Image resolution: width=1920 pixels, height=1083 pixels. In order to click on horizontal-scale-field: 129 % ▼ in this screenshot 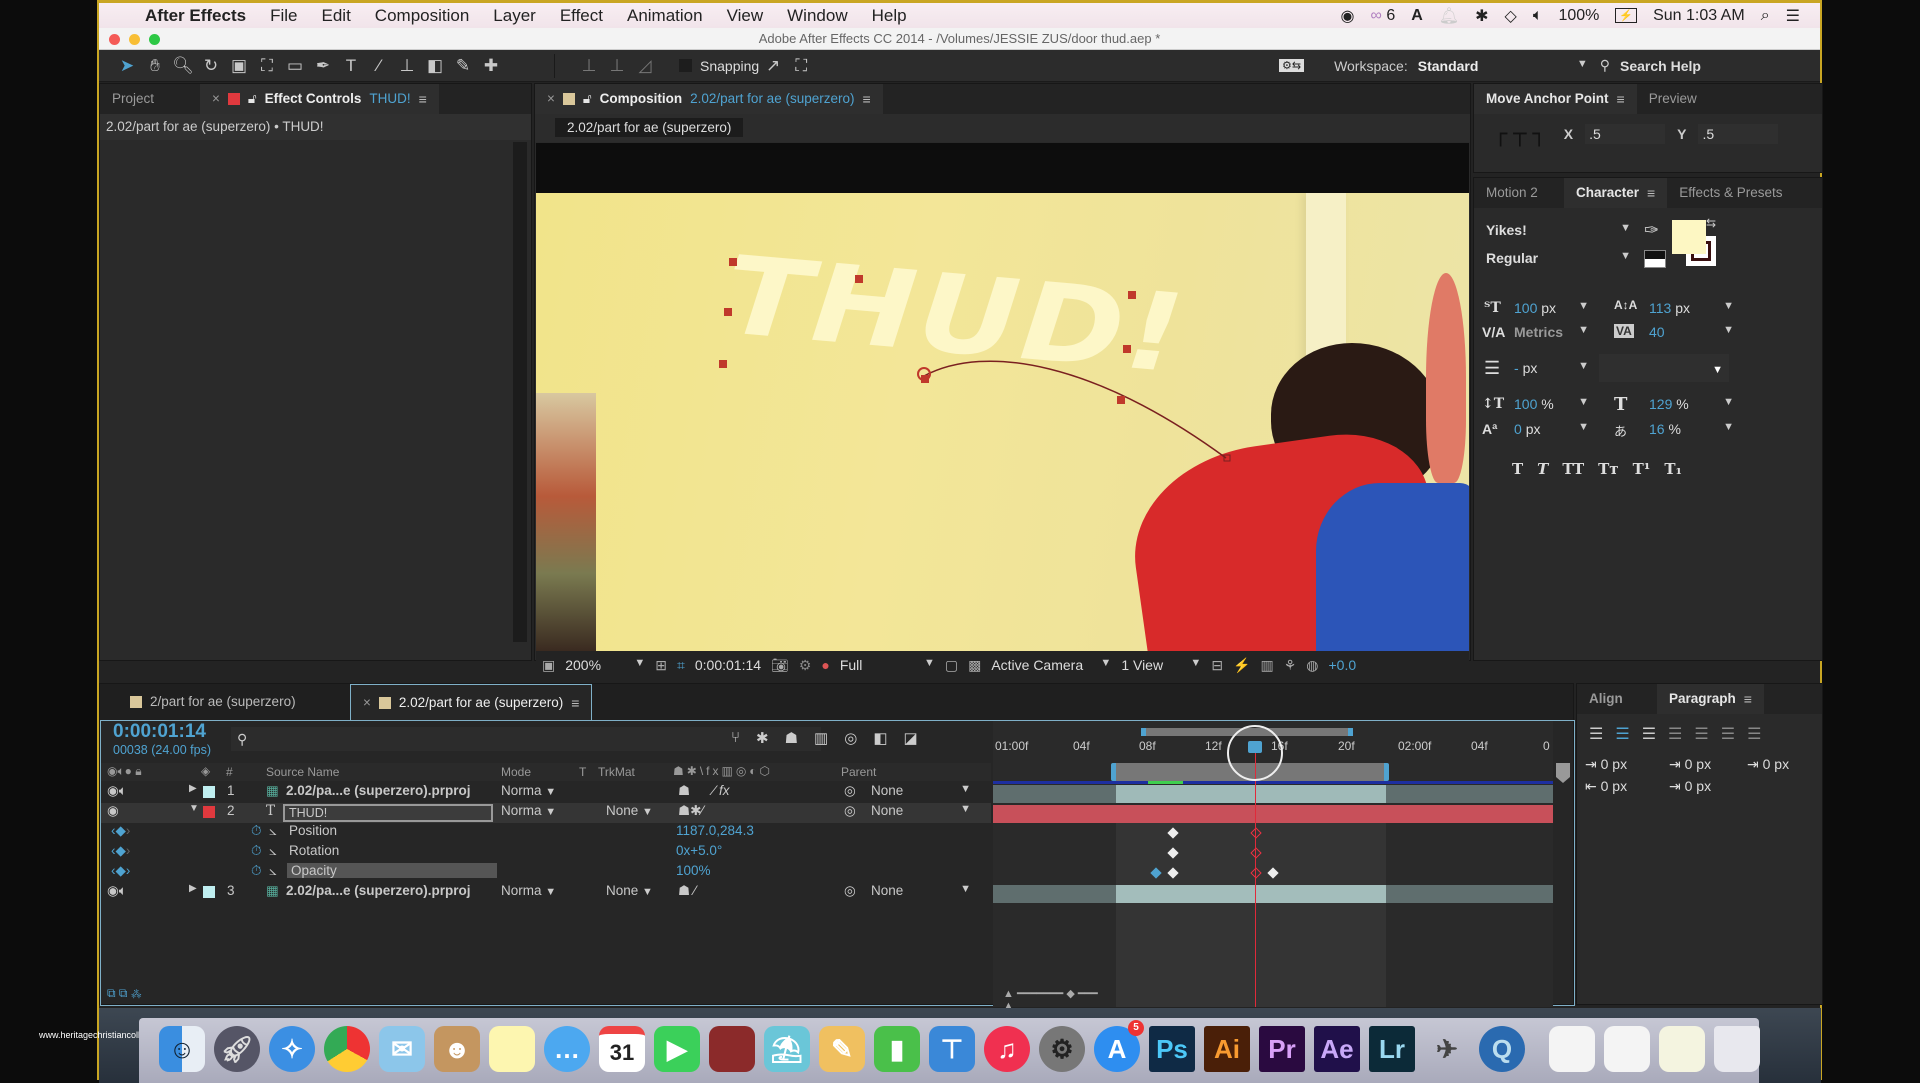, I will do `click(1691, 404)`.